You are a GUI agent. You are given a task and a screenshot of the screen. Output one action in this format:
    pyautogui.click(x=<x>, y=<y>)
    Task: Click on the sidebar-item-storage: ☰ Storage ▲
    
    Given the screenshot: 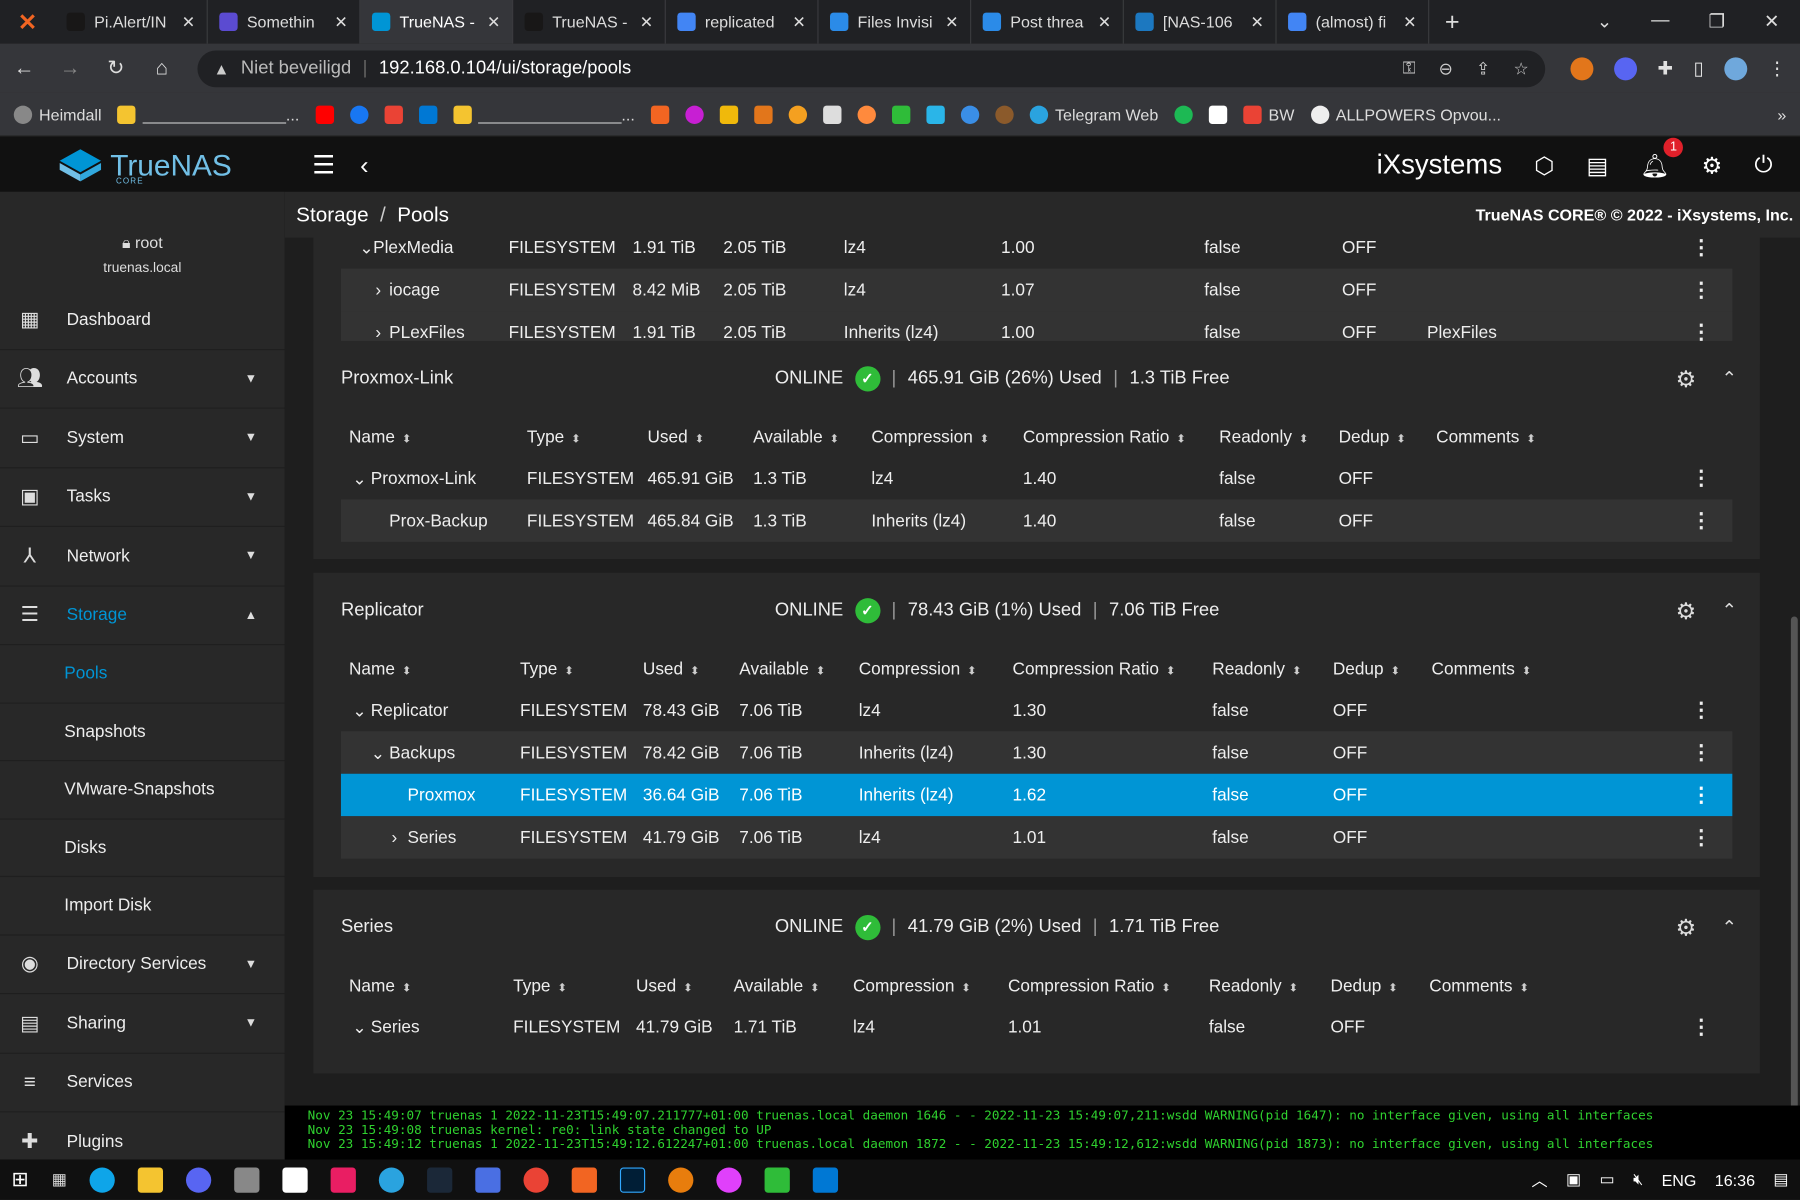 What is the action you would take?
    pyautogui.click(x=142, y=616)
    